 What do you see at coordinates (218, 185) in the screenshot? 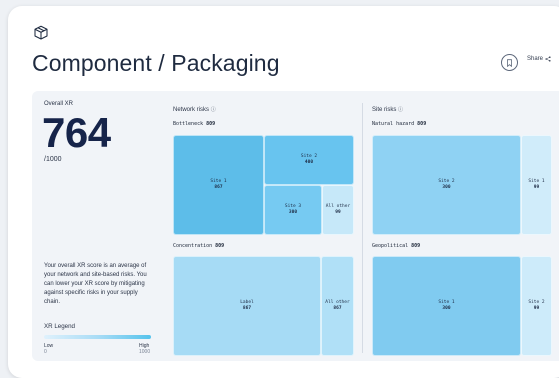
I see `treemap-tile: Site 1 867` at bounding box center [218, 185].